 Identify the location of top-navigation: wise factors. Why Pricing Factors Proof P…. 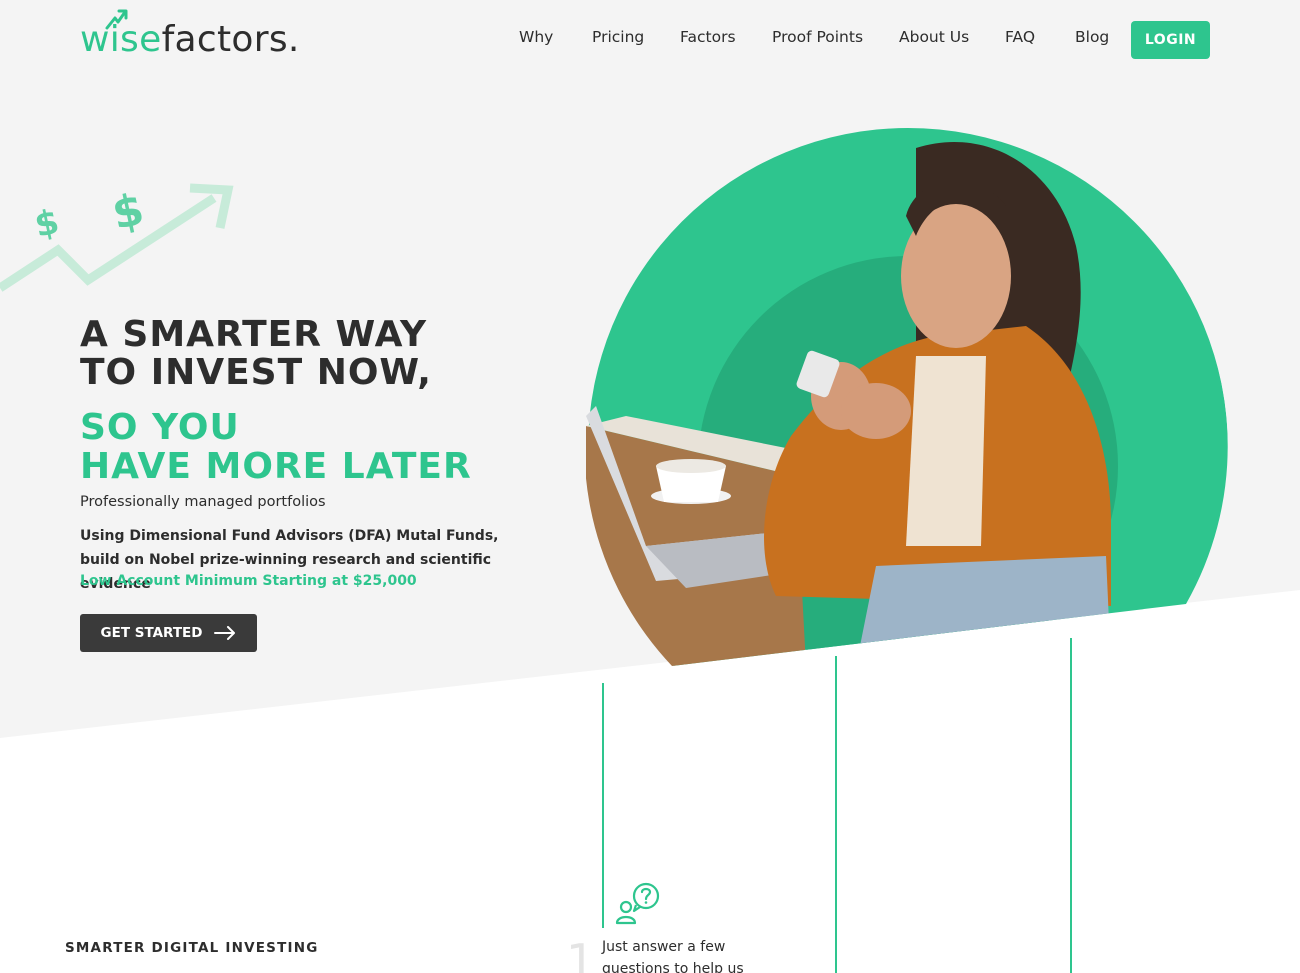
(650, 39).